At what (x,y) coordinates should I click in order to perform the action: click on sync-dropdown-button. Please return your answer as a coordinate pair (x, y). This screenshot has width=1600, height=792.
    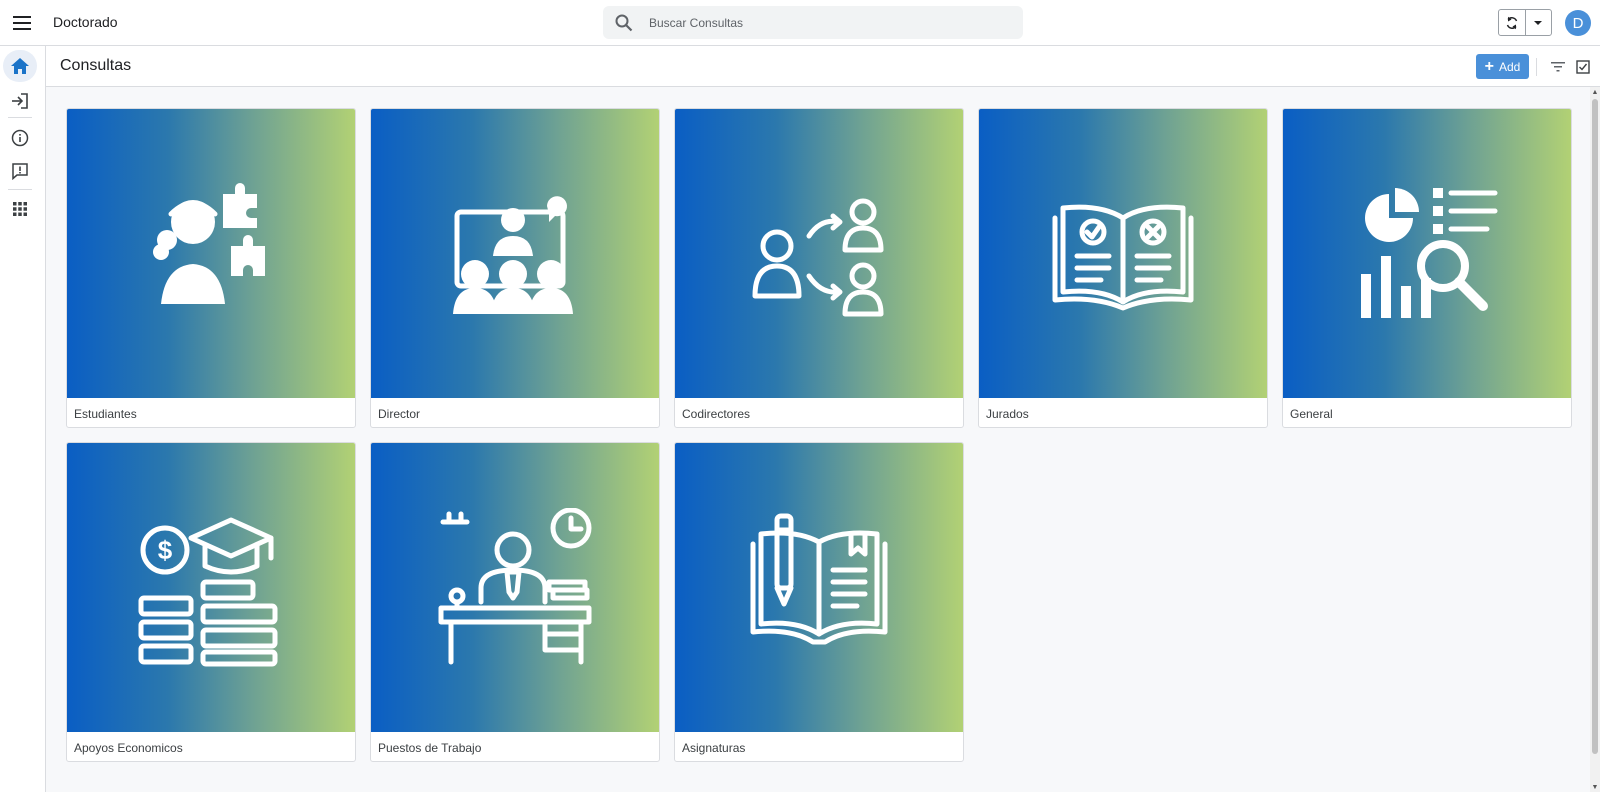
    Looking at the image, I should click on (1539, 22).